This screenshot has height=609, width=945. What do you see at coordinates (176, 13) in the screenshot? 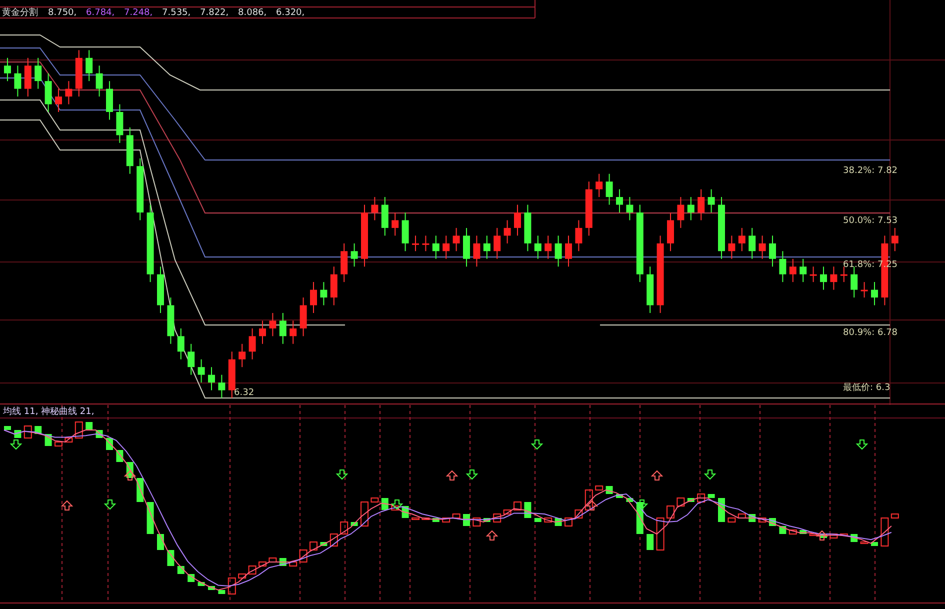
I see `indicator-value: 7.535,` at bounding box center [176, 13].